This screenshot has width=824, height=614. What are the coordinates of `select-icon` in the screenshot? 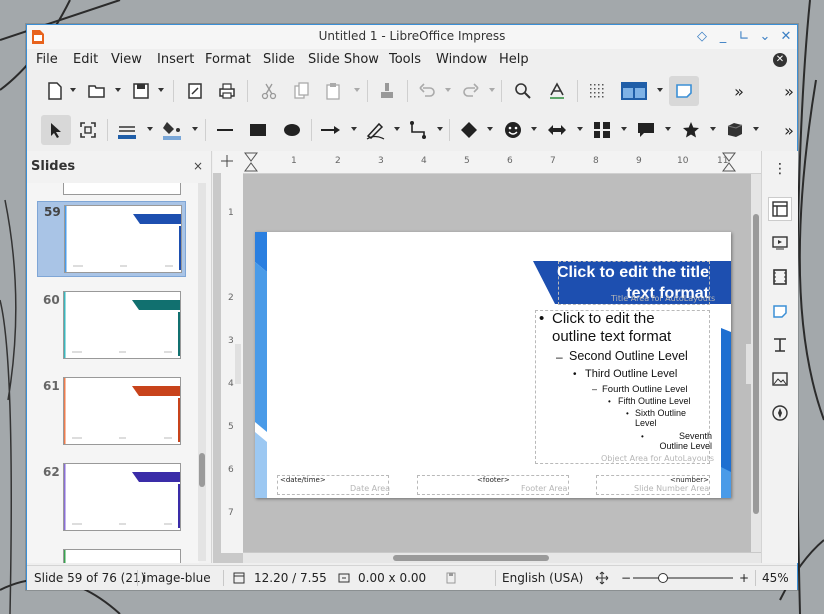 It's located at (56, 130).